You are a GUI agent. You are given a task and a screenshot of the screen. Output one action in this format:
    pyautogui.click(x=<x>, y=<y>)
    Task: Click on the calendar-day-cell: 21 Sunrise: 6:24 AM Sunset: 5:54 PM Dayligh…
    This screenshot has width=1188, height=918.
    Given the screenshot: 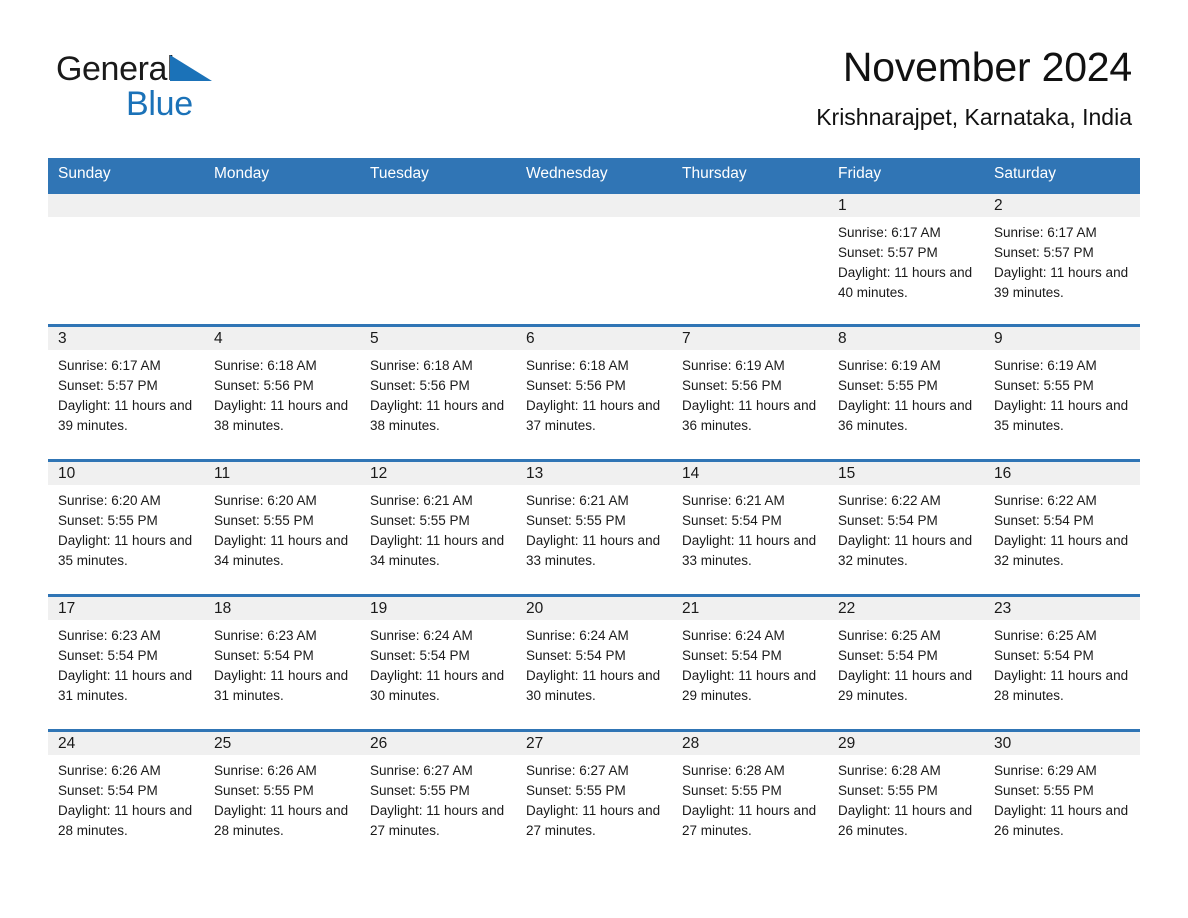 What is the action you would take?
    pyautogui.click(x=750, y=662)
    